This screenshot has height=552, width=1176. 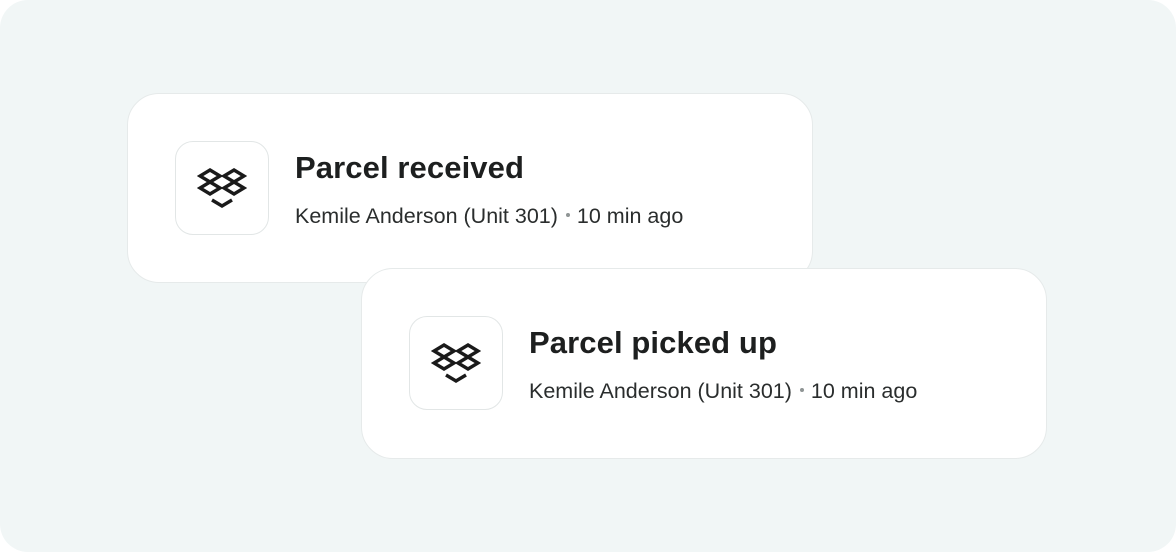 I want to click on notification-title: Parcel picked up, so click(x=653, y=342).